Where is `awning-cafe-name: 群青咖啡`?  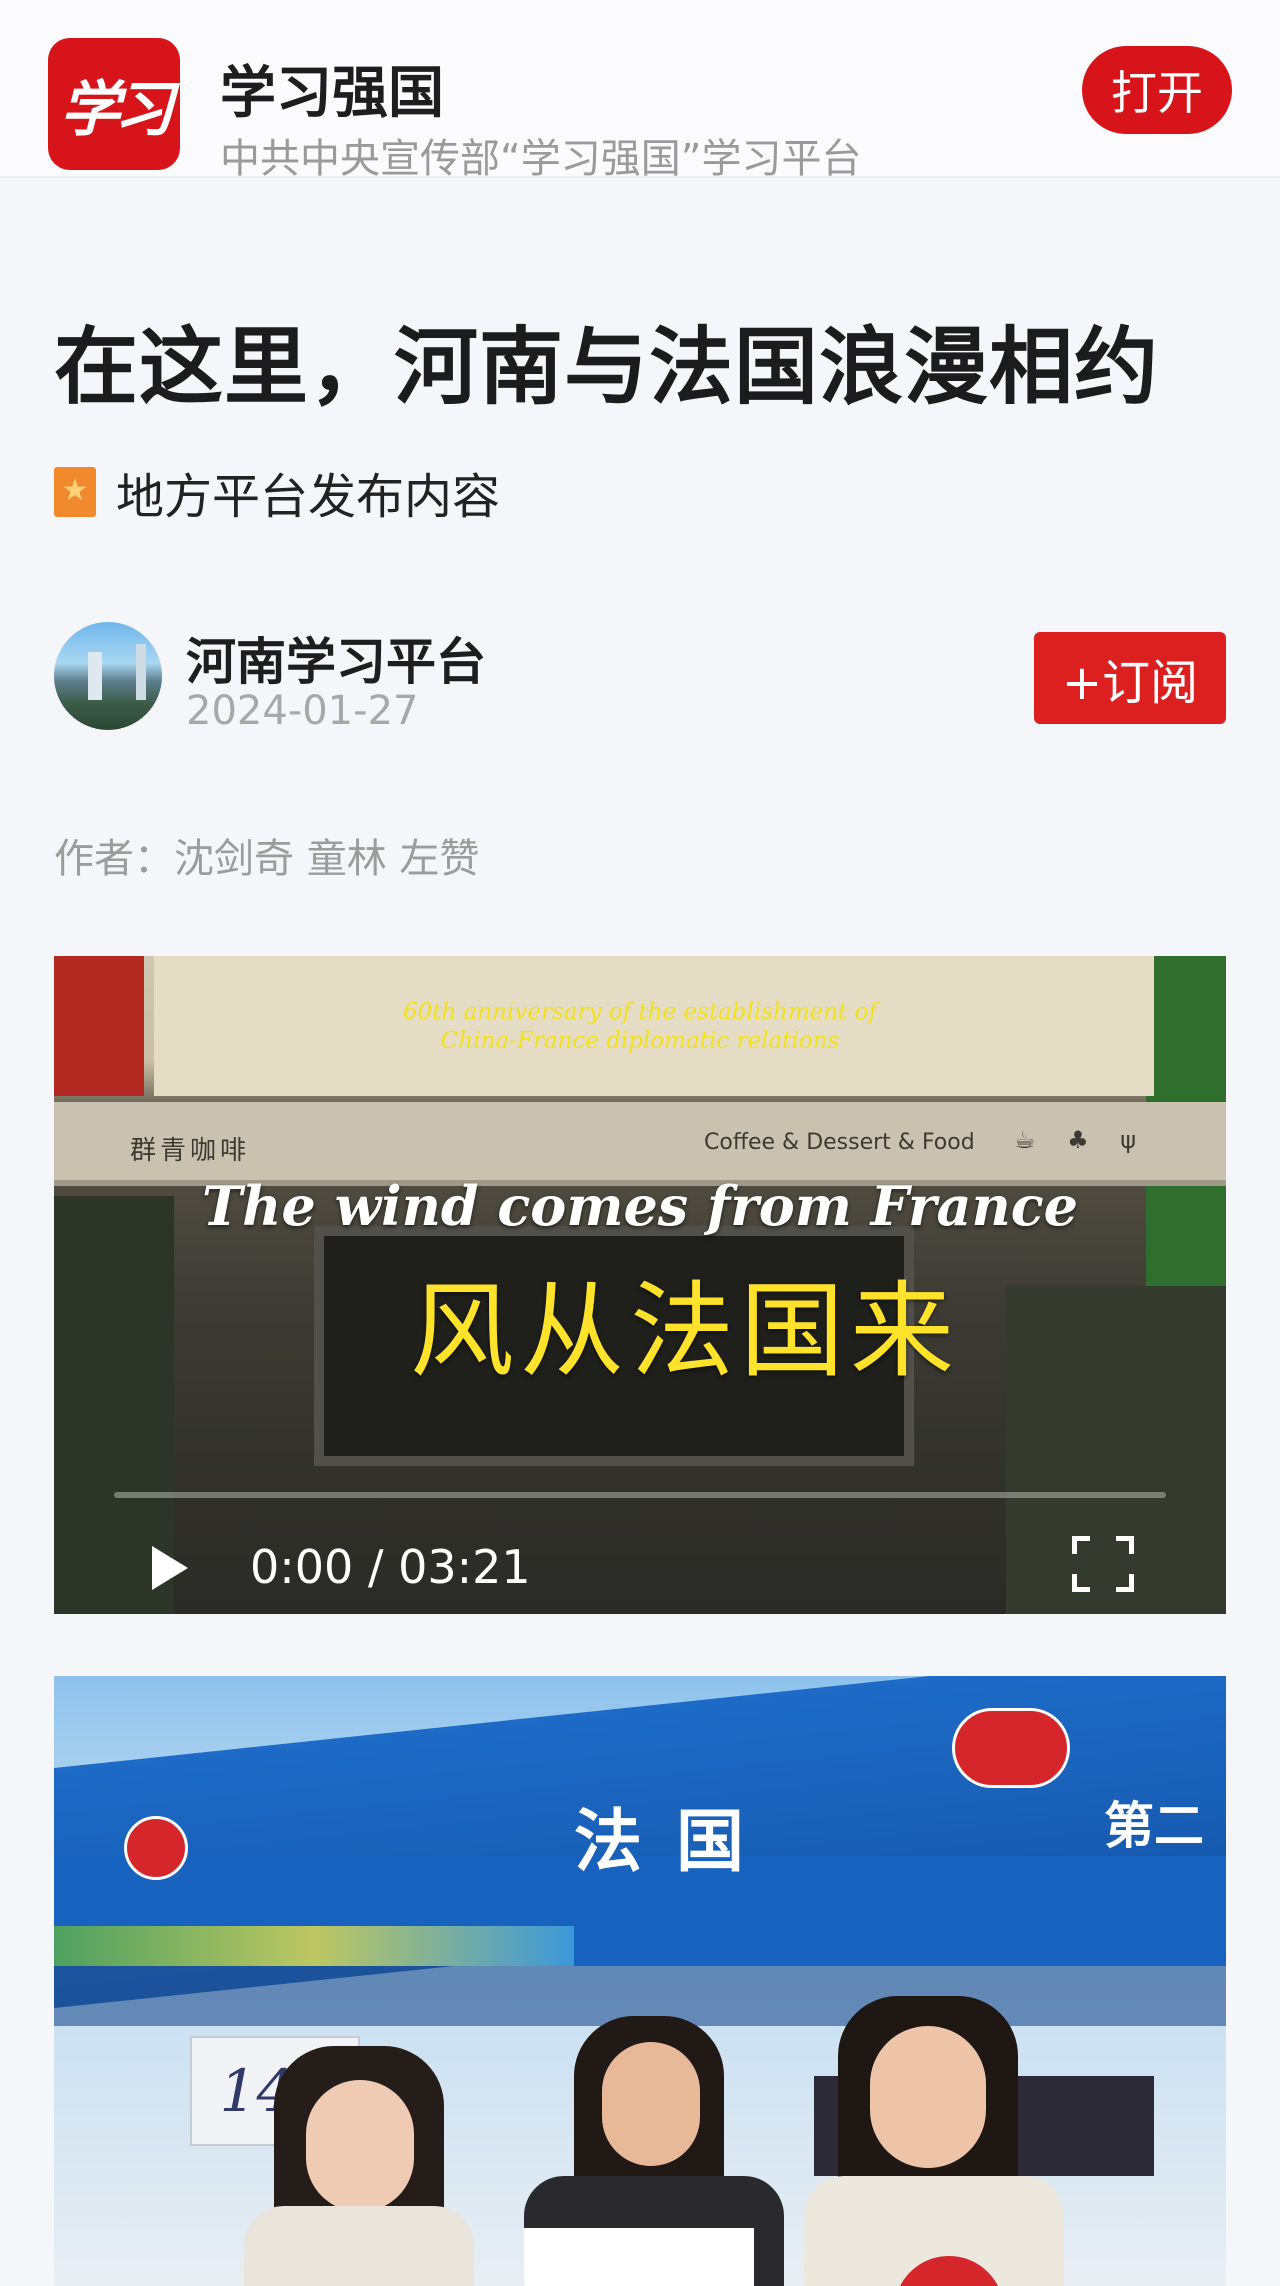
awning-cafe-name: 群青咖啡 is located at coordinates (190, 1151).